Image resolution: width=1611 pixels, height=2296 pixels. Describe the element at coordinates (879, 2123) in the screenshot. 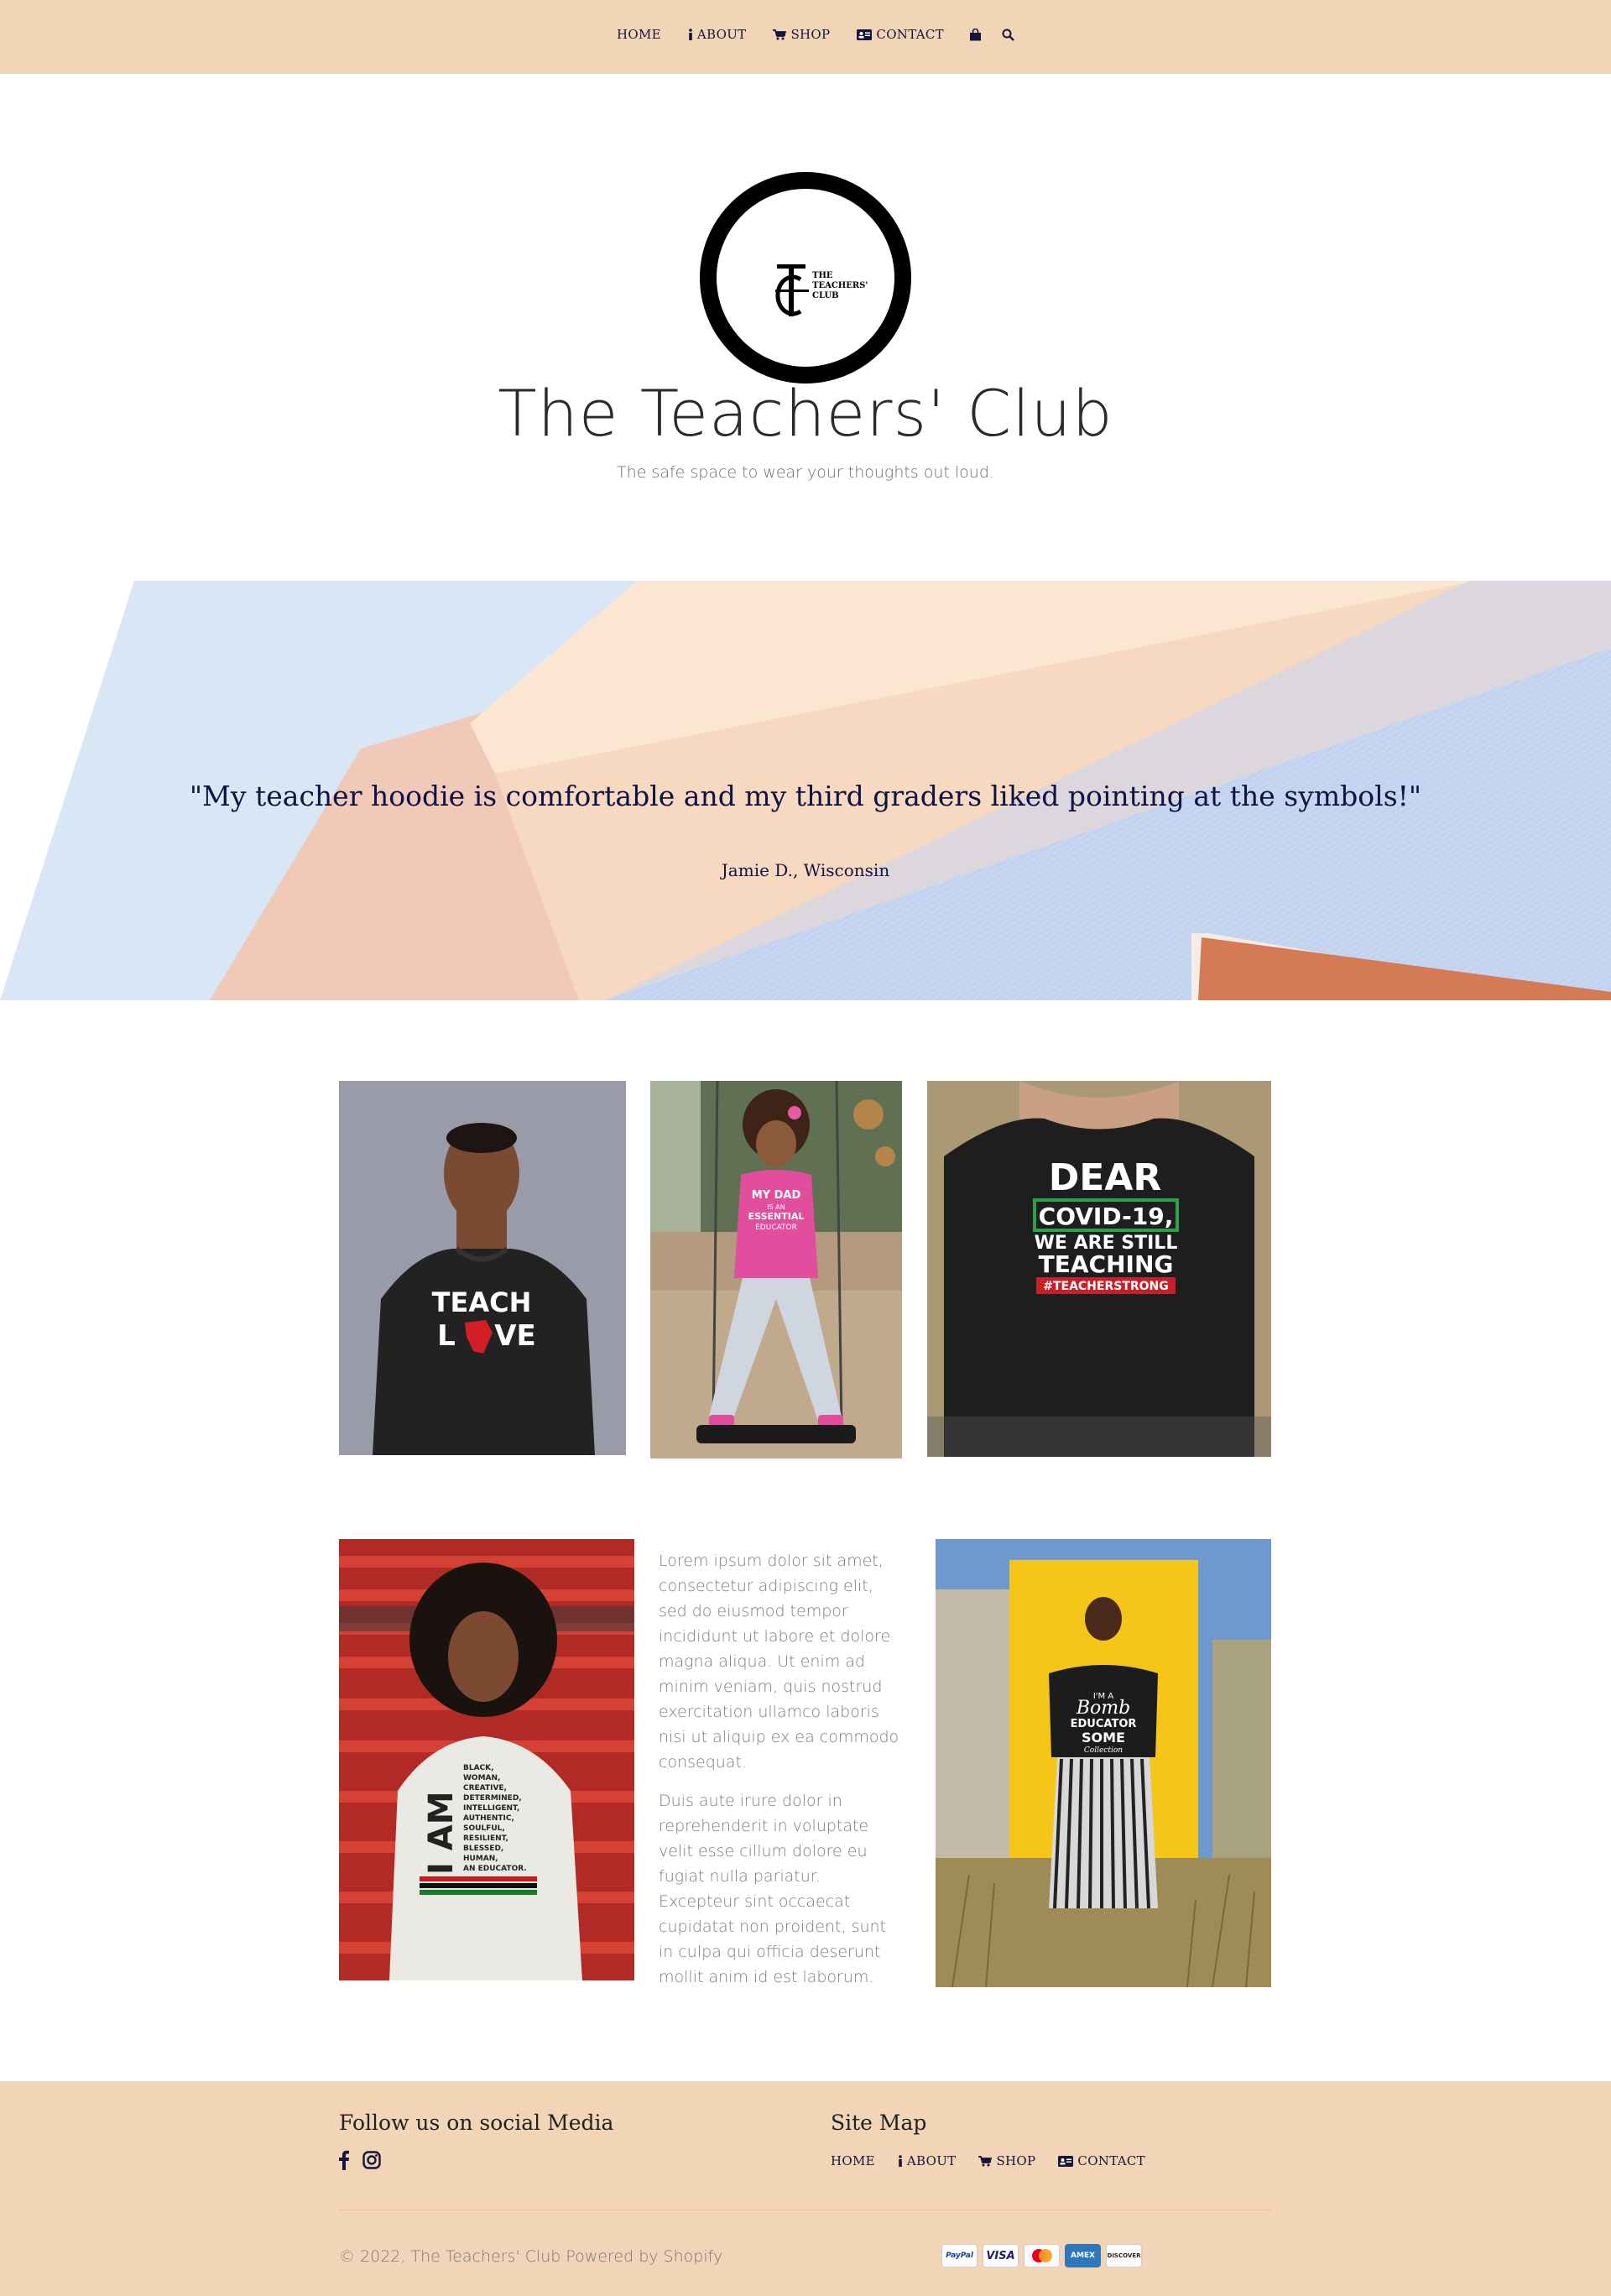

I see `sitemap-heading: Site Map` at that location.